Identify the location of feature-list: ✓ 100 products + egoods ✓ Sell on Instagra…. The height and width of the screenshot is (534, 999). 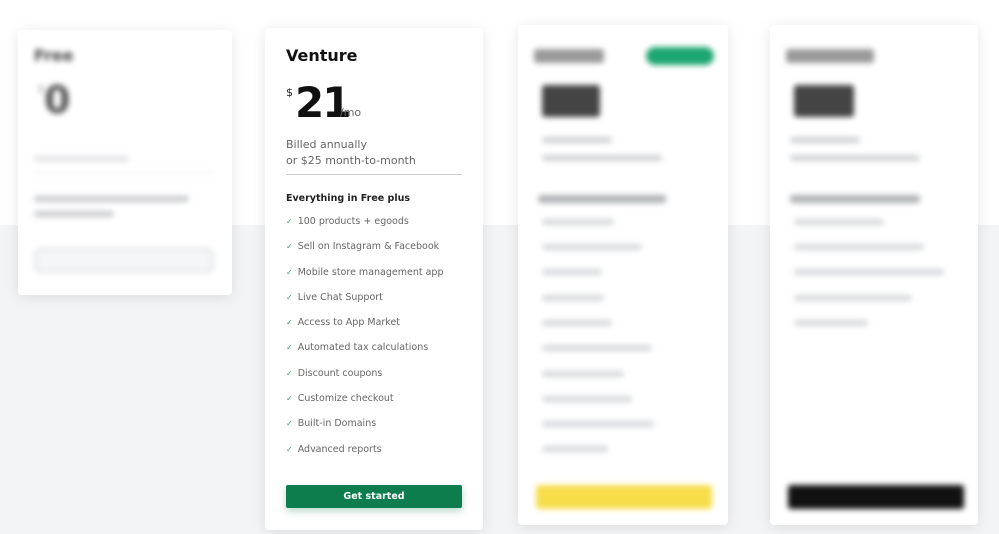
(364, 342).